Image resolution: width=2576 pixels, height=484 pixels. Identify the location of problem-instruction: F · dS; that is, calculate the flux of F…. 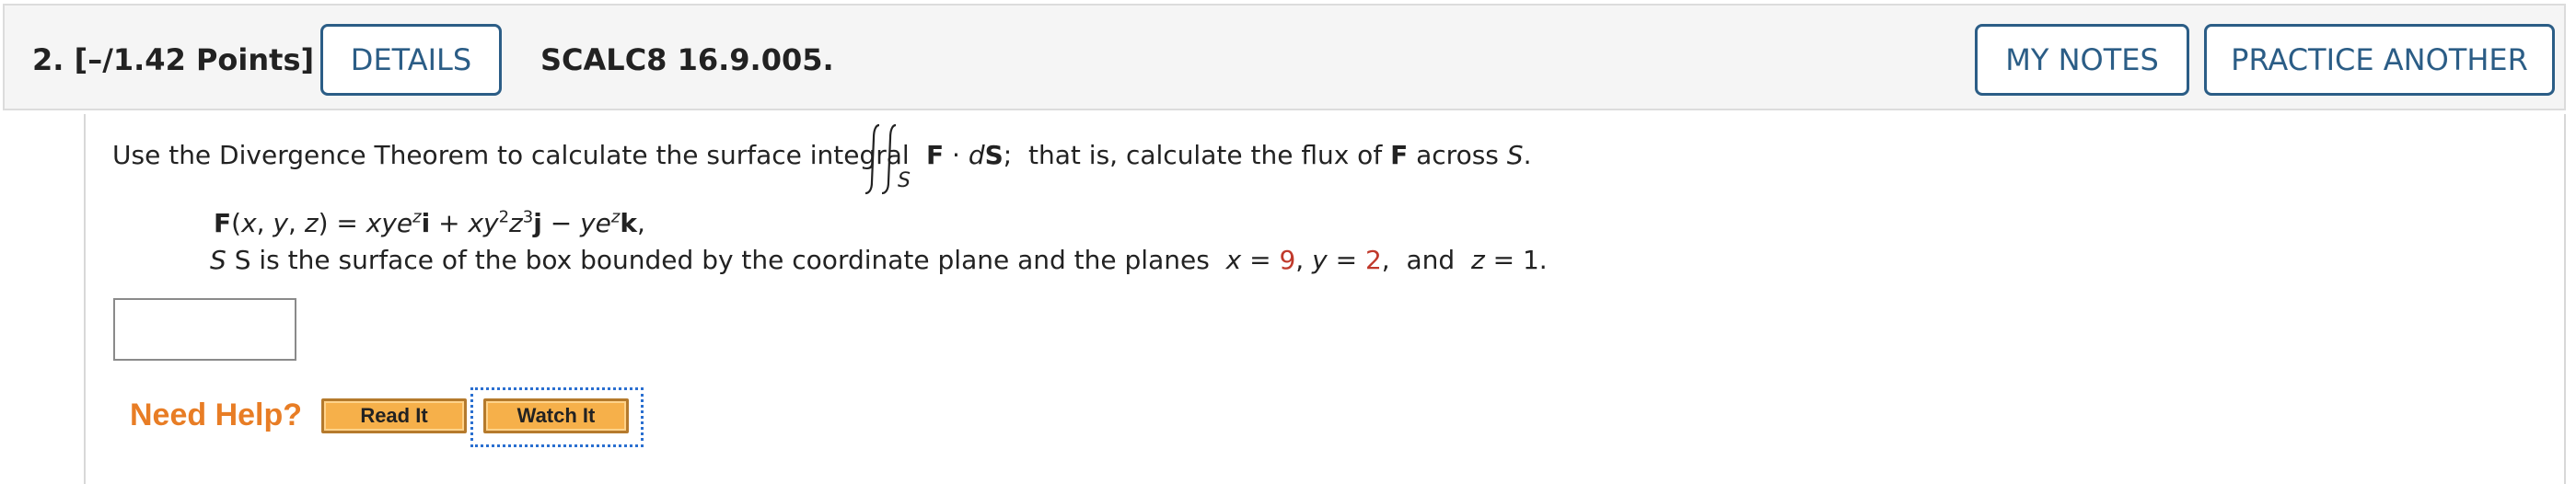
(1229, 155).